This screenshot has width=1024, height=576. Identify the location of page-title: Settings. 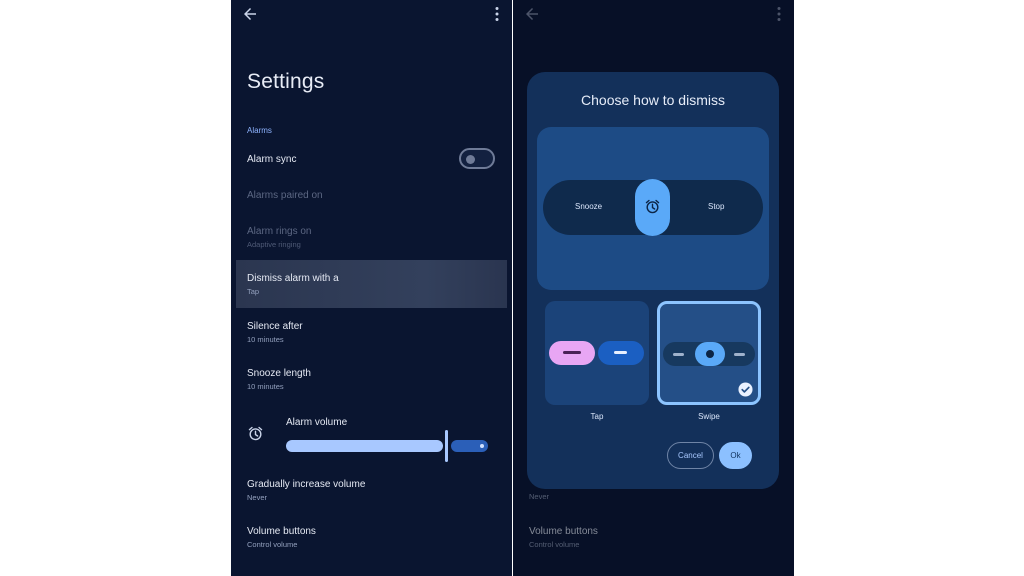
(286, 81).